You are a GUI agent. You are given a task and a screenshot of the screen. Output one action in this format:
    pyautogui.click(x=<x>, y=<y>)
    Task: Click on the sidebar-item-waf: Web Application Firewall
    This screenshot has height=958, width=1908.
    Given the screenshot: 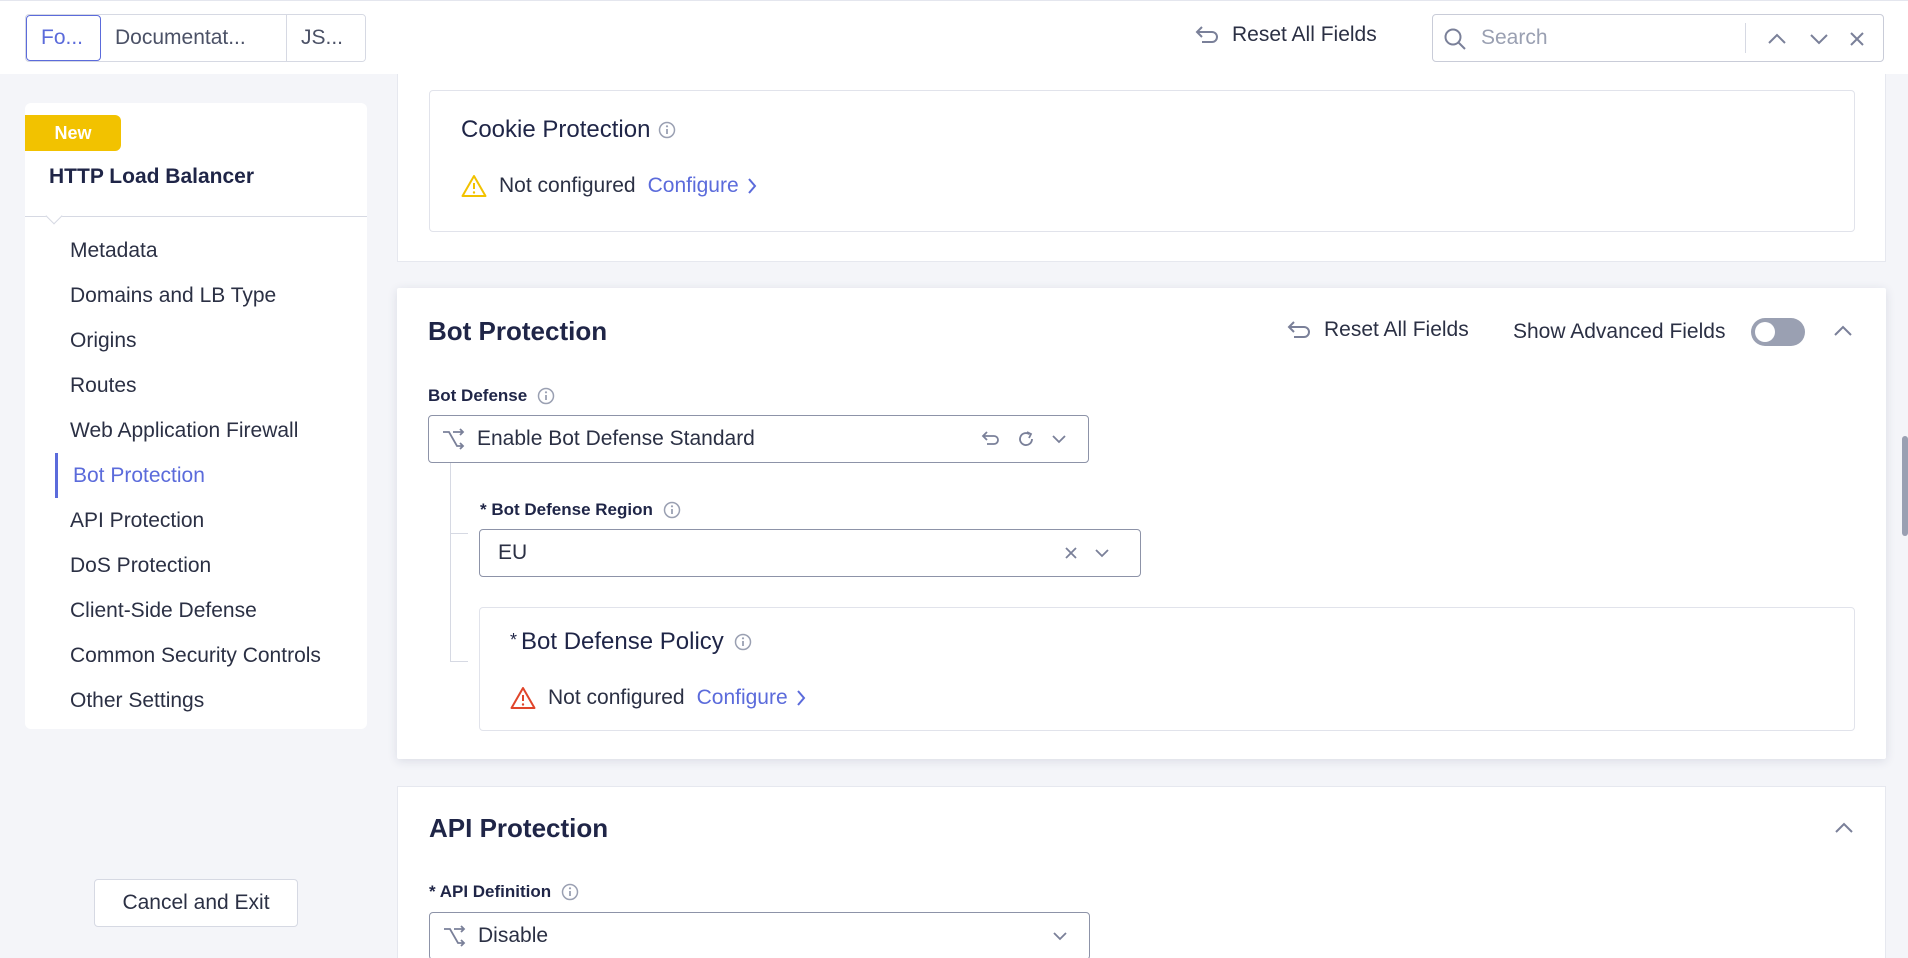 What is the action you would take?
    pyautogui.click(x=195, y=430)
    